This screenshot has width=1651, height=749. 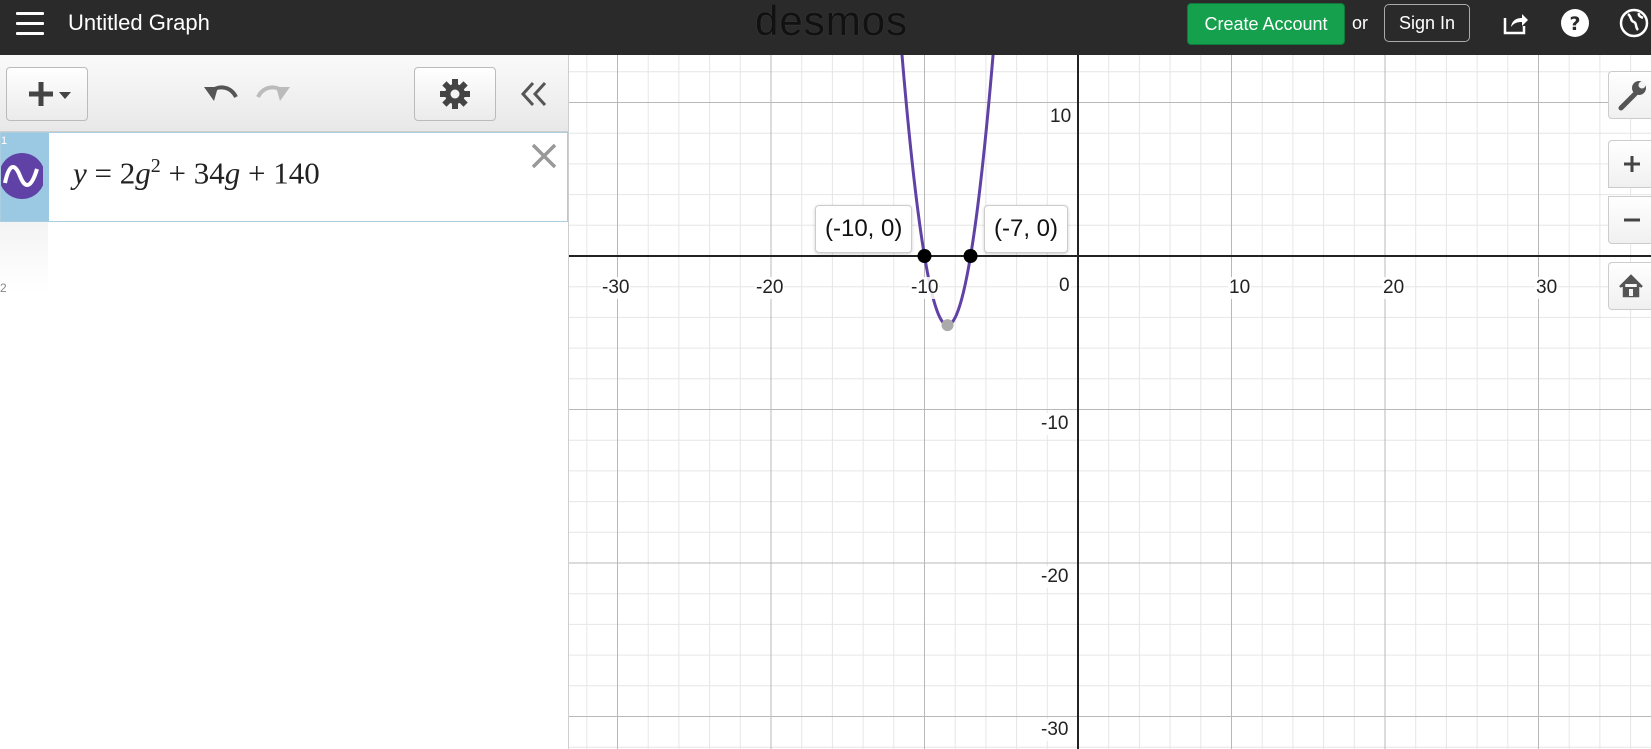 What do you see at coordinates (3, 288) in the screenshot?
I see `next-expression-index: 2` at bounding box center [3, 288].